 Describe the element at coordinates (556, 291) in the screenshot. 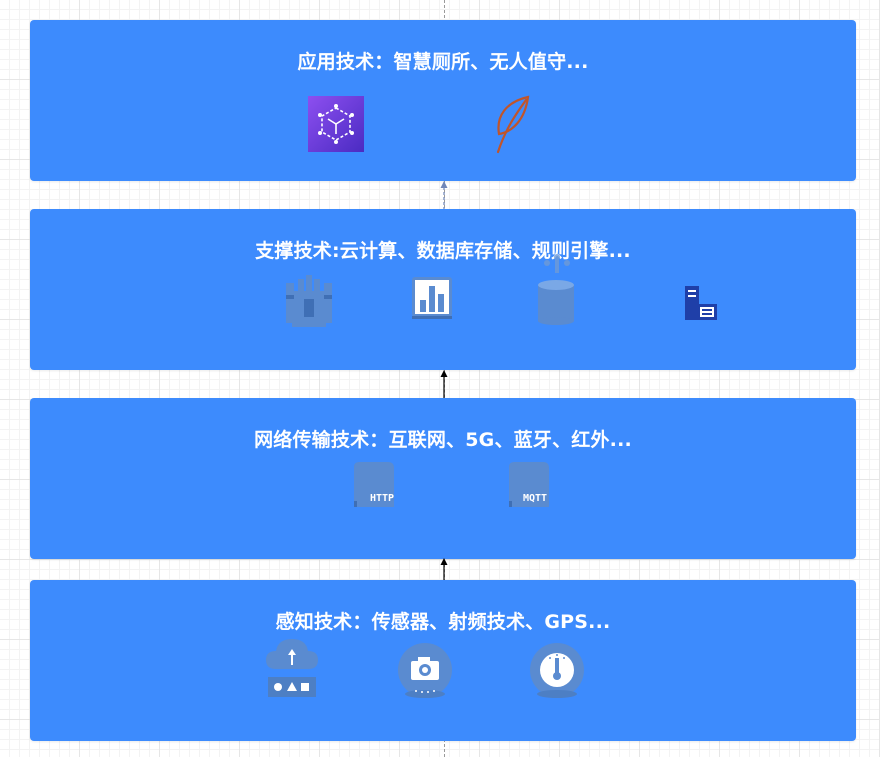

I see `database-icon` at that location.